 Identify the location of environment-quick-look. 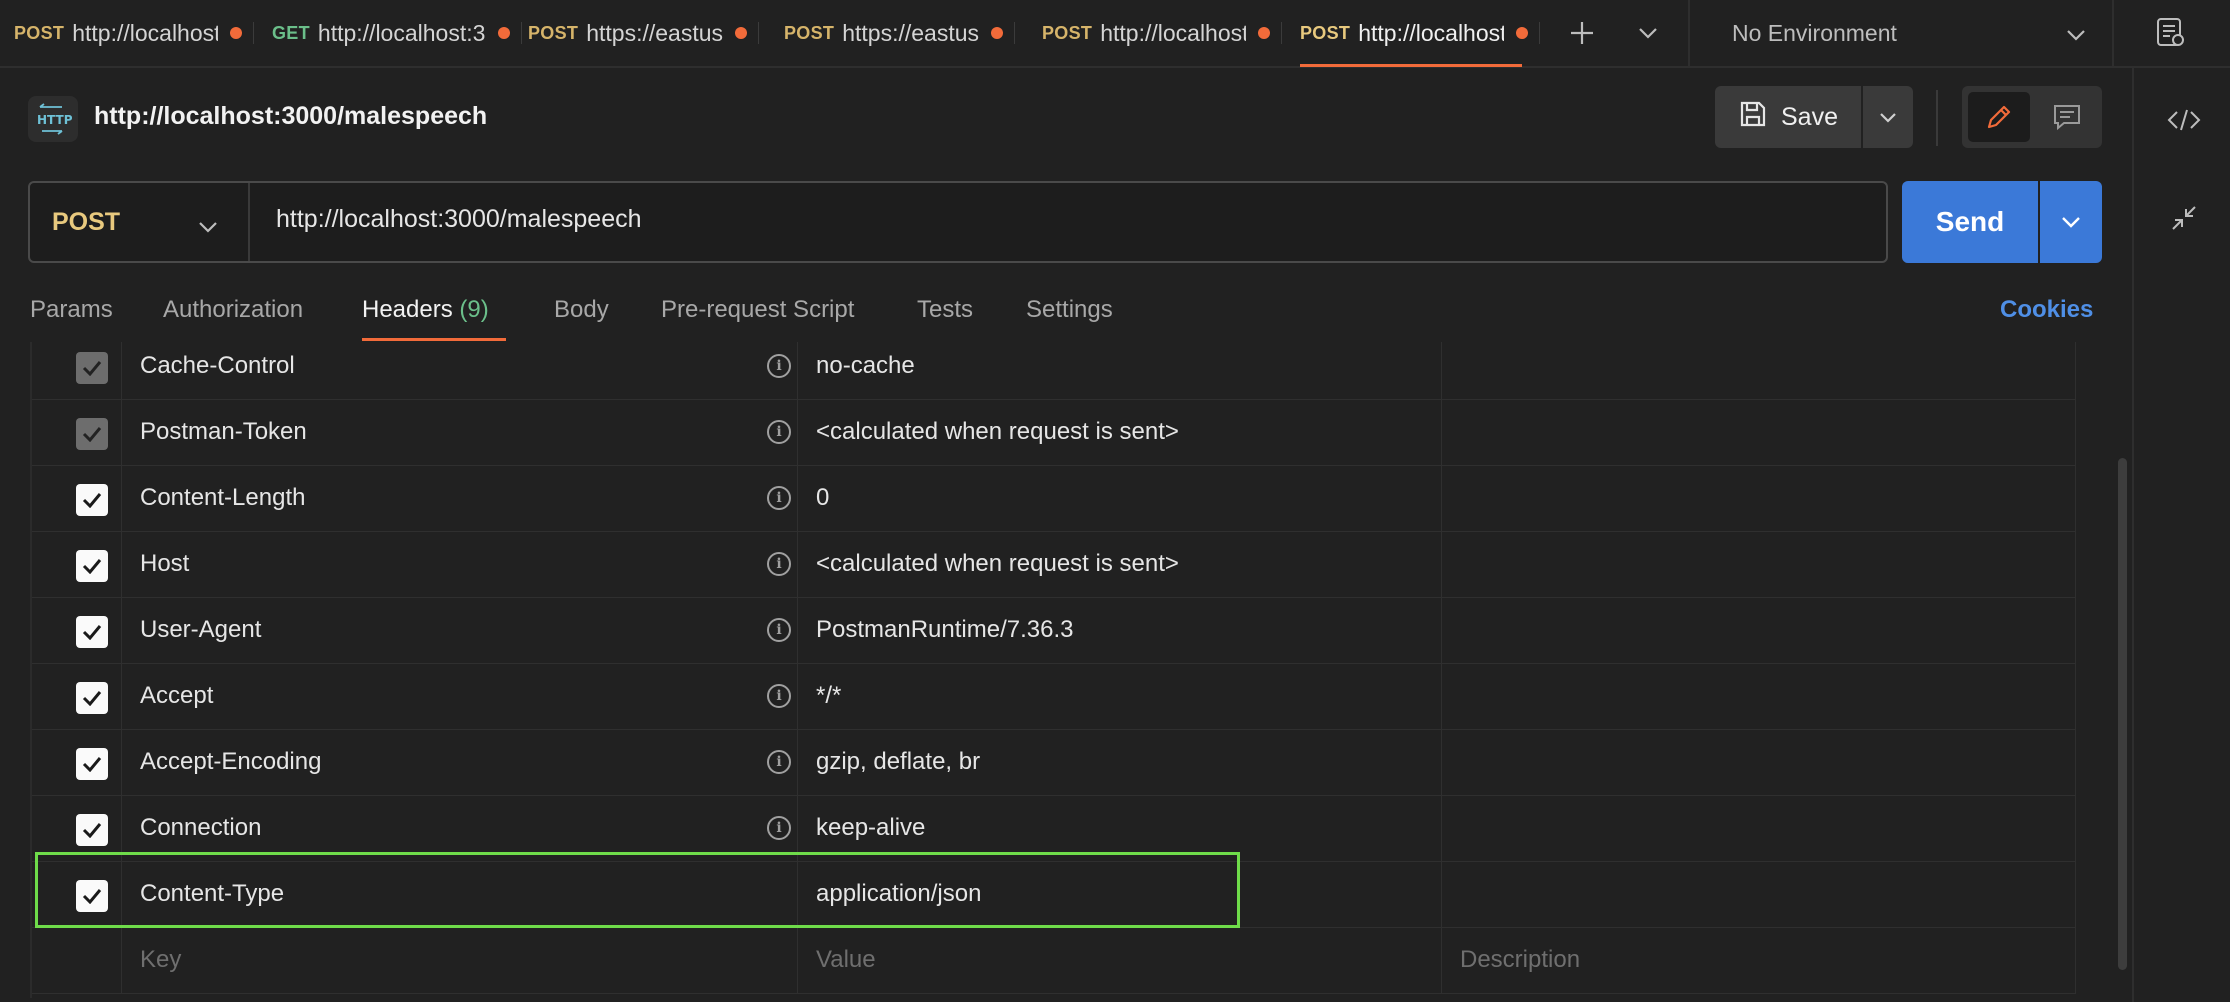
(2171, 33).